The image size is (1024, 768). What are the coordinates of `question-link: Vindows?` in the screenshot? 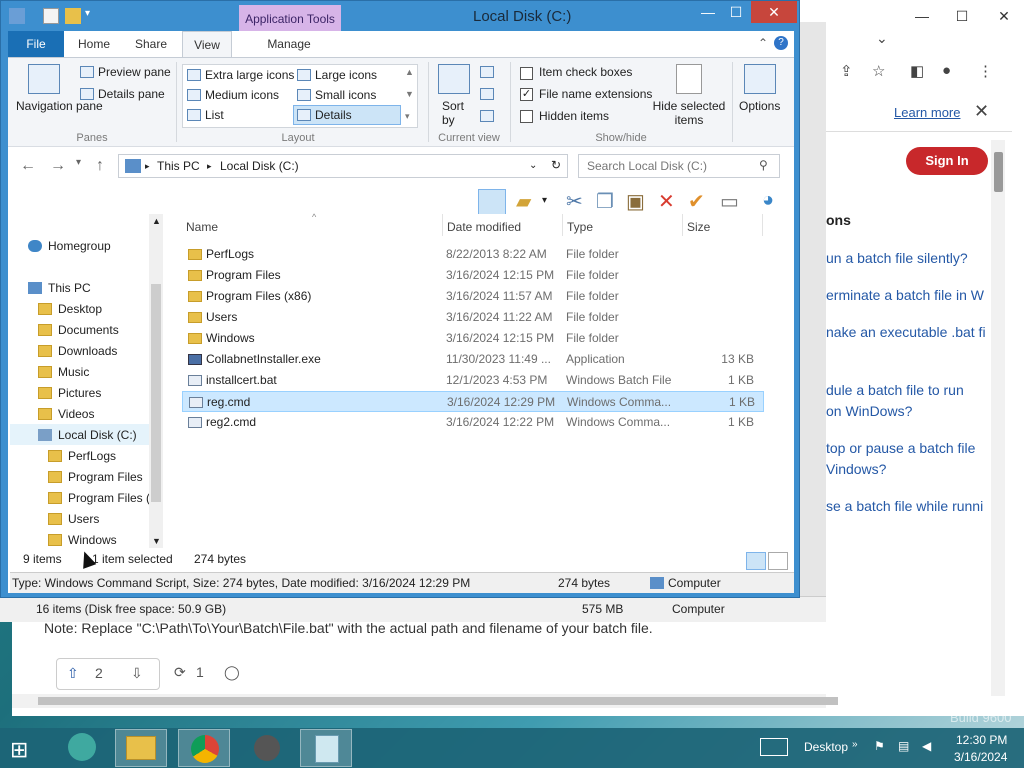 It's located at (909, 469).